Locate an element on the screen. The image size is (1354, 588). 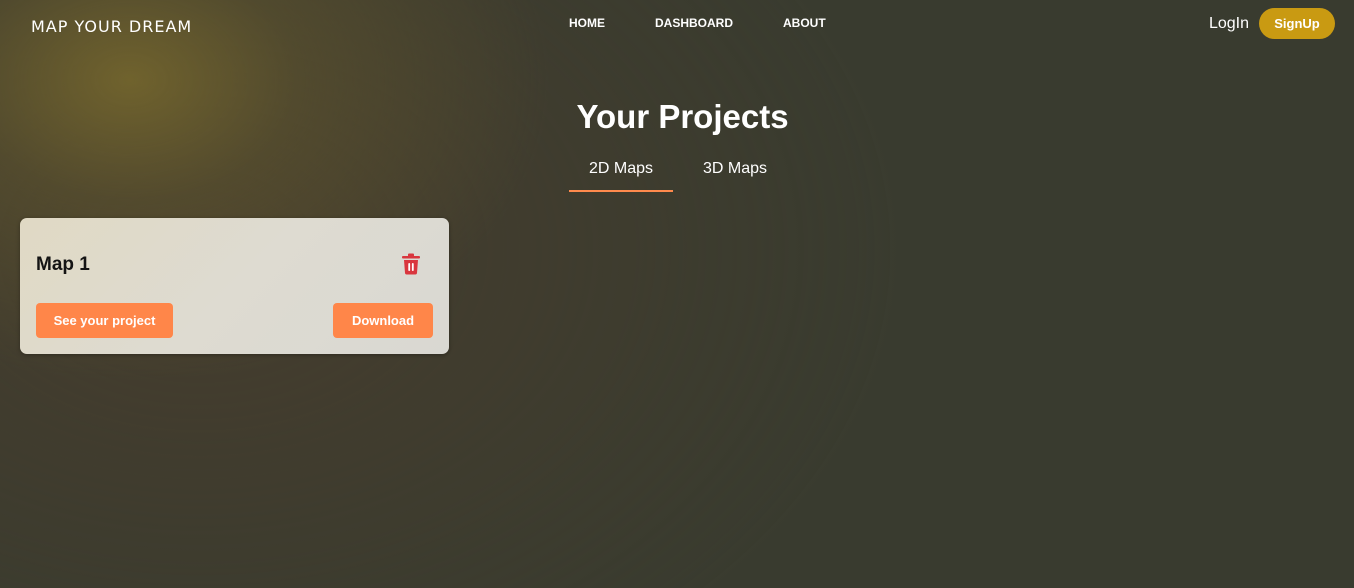
see-project-button: See your project is located at coordinates (104, 320).